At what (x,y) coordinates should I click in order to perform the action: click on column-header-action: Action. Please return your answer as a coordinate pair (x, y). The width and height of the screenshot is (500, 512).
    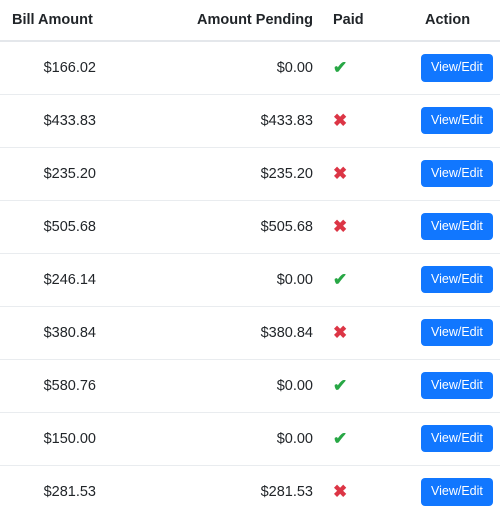
    Looking at the image, I should click on (452, 21).